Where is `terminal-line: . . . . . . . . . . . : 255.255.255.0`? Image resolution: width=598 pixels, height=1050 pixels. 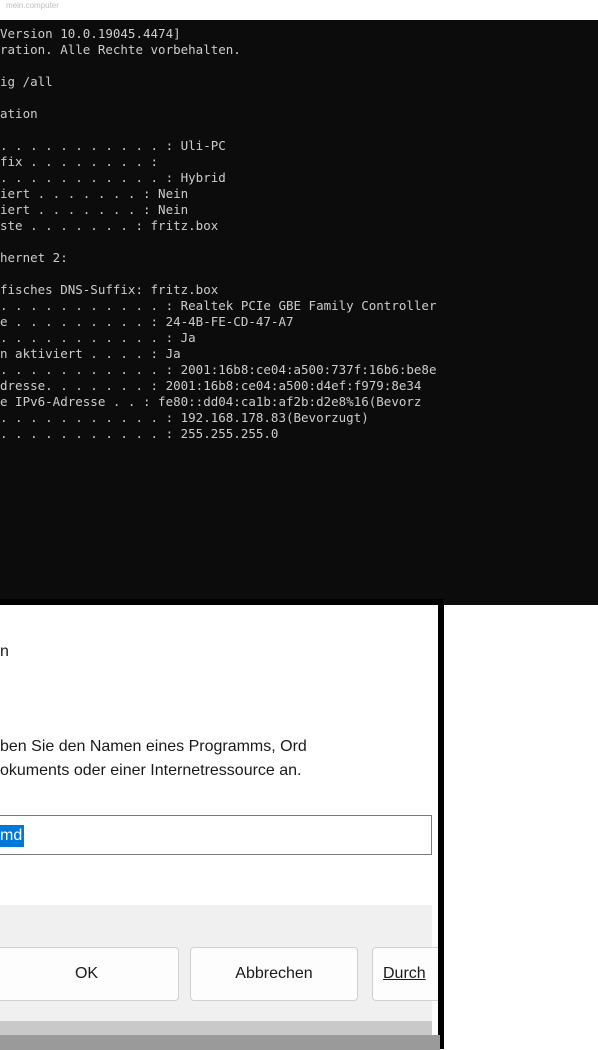
terminal-line: . . . . . . . . . . . : 255.255.255.0 is located at coordinates (139, 433).